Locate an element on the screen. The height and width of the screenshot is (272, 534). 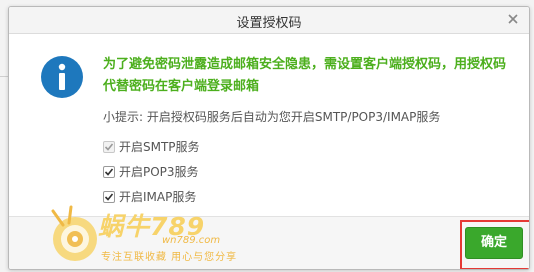
dialog-title: 设置授权码 is located at coordinates (269, 23).